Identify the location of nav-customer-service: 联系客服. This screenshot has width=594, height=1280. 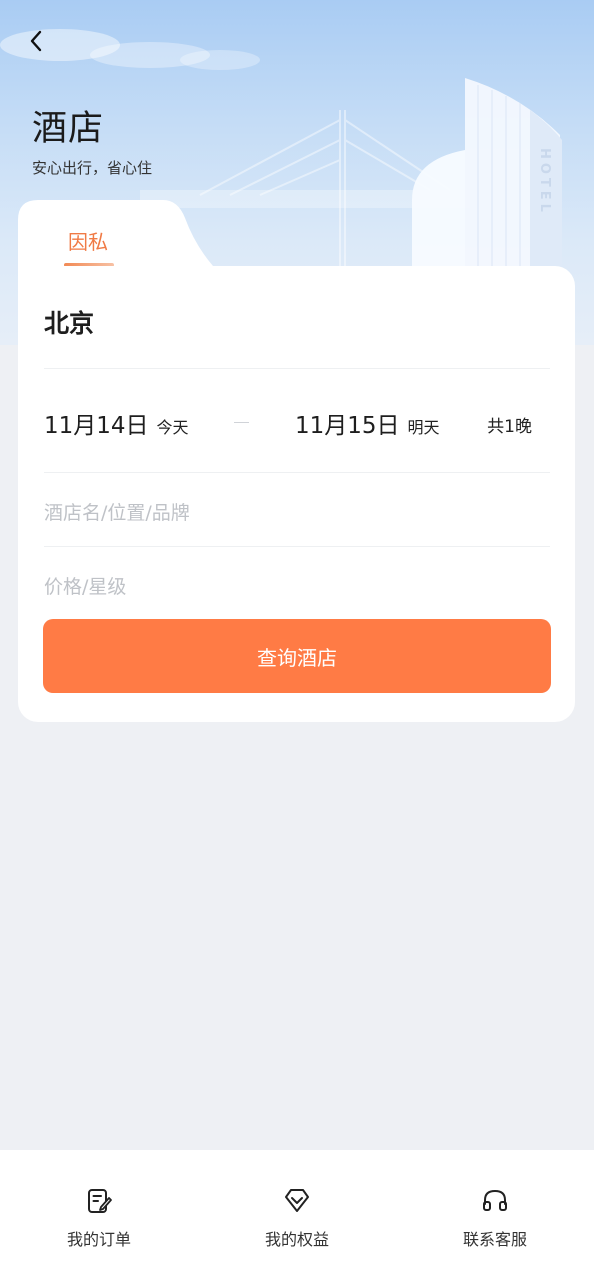
(495, 1215).